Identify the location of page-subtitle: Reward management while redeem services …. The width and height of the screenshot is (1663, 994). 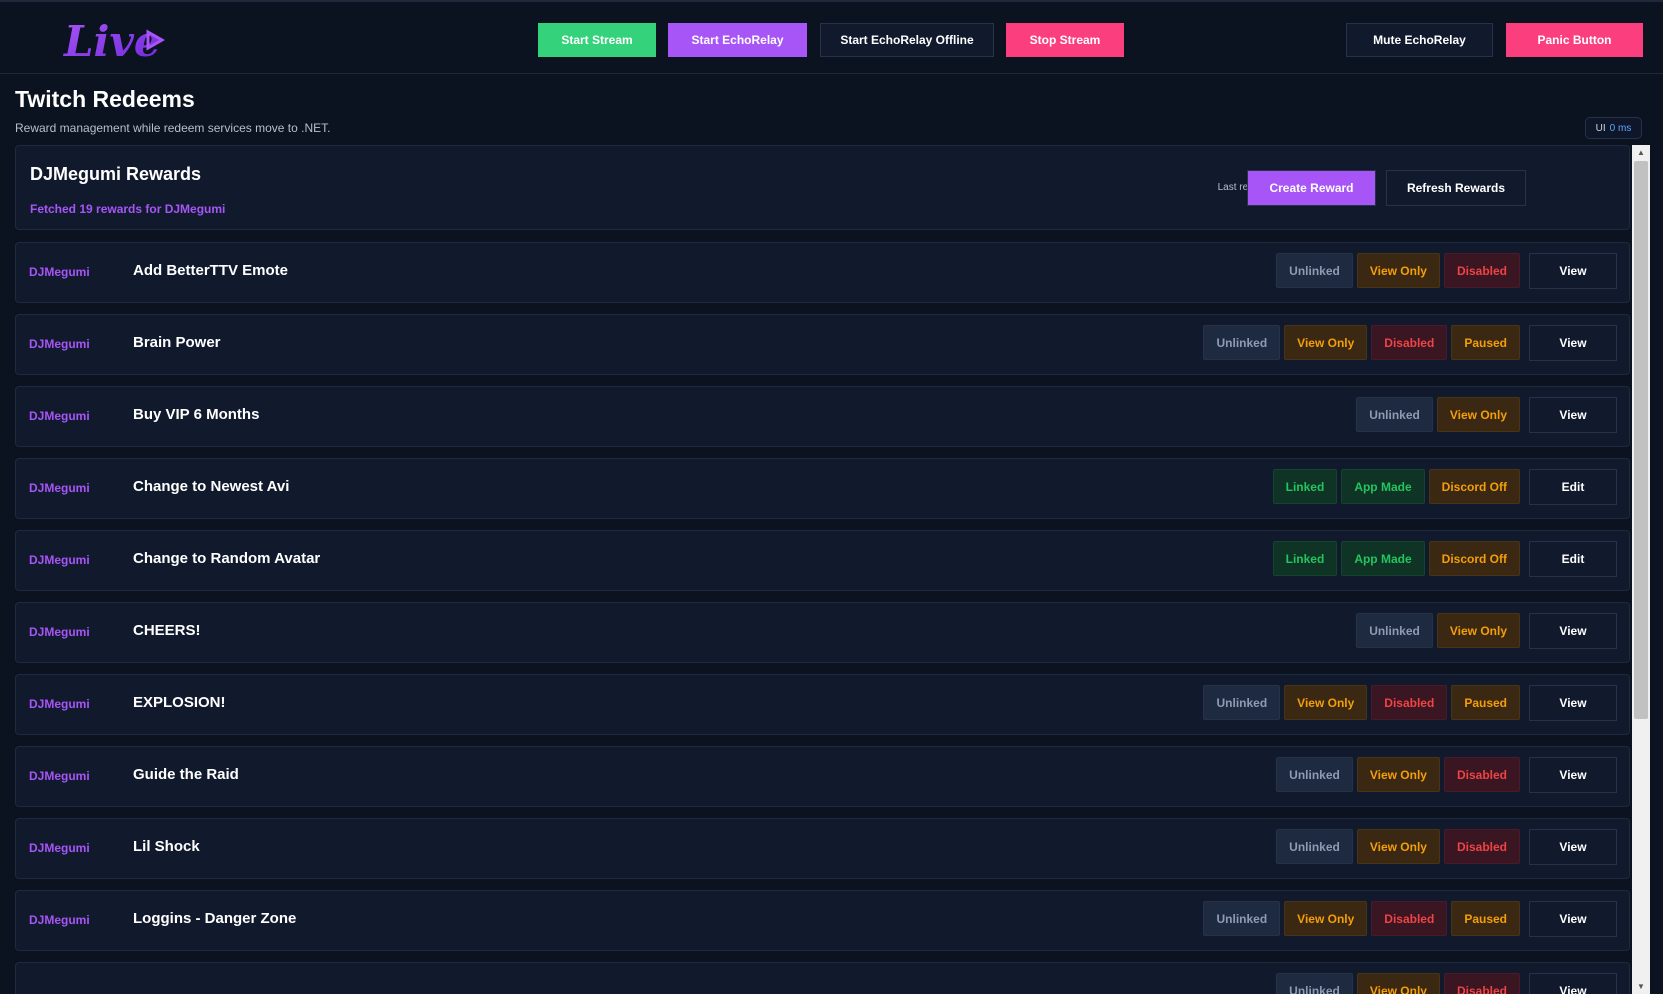
(173, 128).